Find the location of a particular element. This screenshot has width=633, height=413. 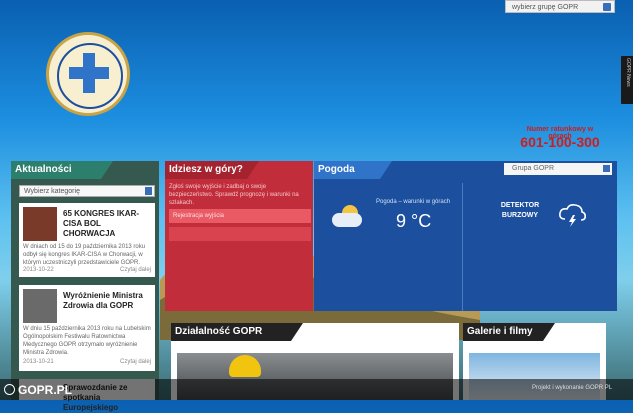

storm-detector-label: DETEKTOR BURZOWY is located at coordinates (520, 211).